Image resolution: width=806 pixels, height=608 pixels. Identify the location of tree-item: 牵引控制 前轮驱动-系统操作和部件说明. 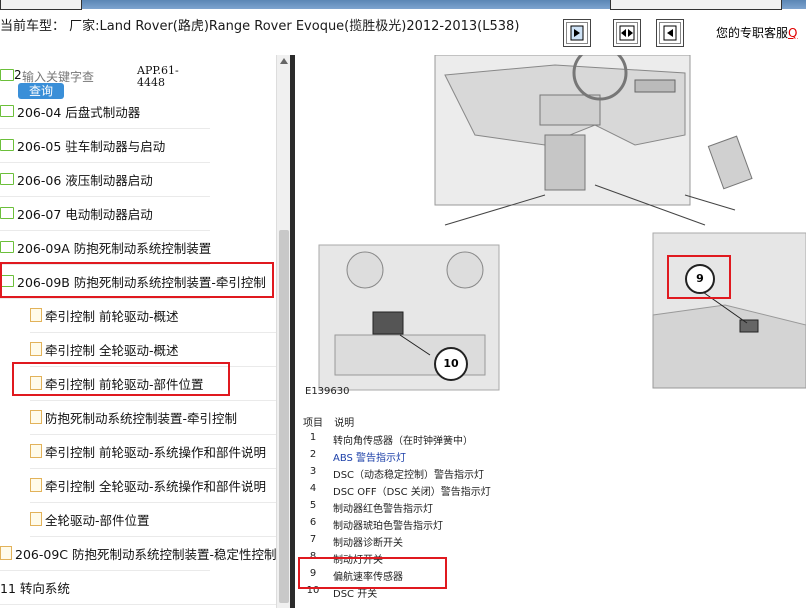
(153, 451).